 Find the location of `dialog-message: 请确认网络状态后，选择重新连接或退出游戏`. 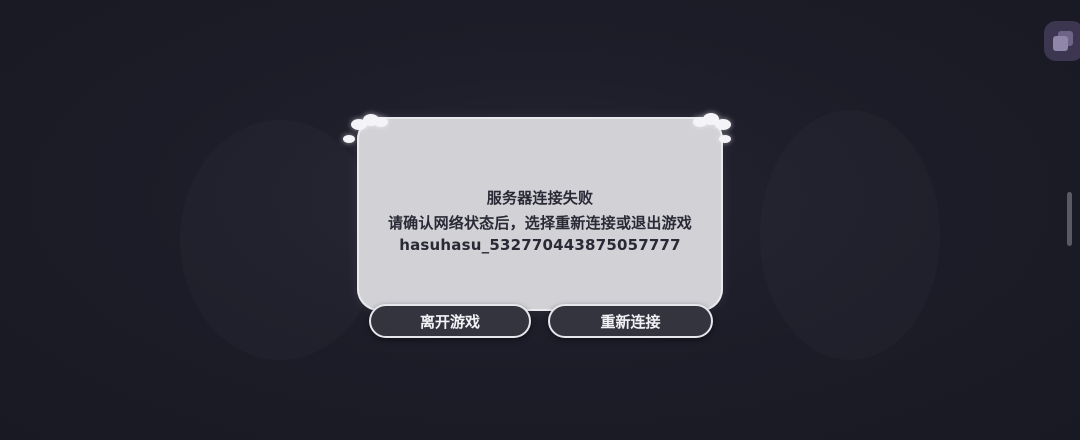

dialog-message: 请确认网络状态后，选择重新连接或退出游戏 is located at coordinates (539, 223).